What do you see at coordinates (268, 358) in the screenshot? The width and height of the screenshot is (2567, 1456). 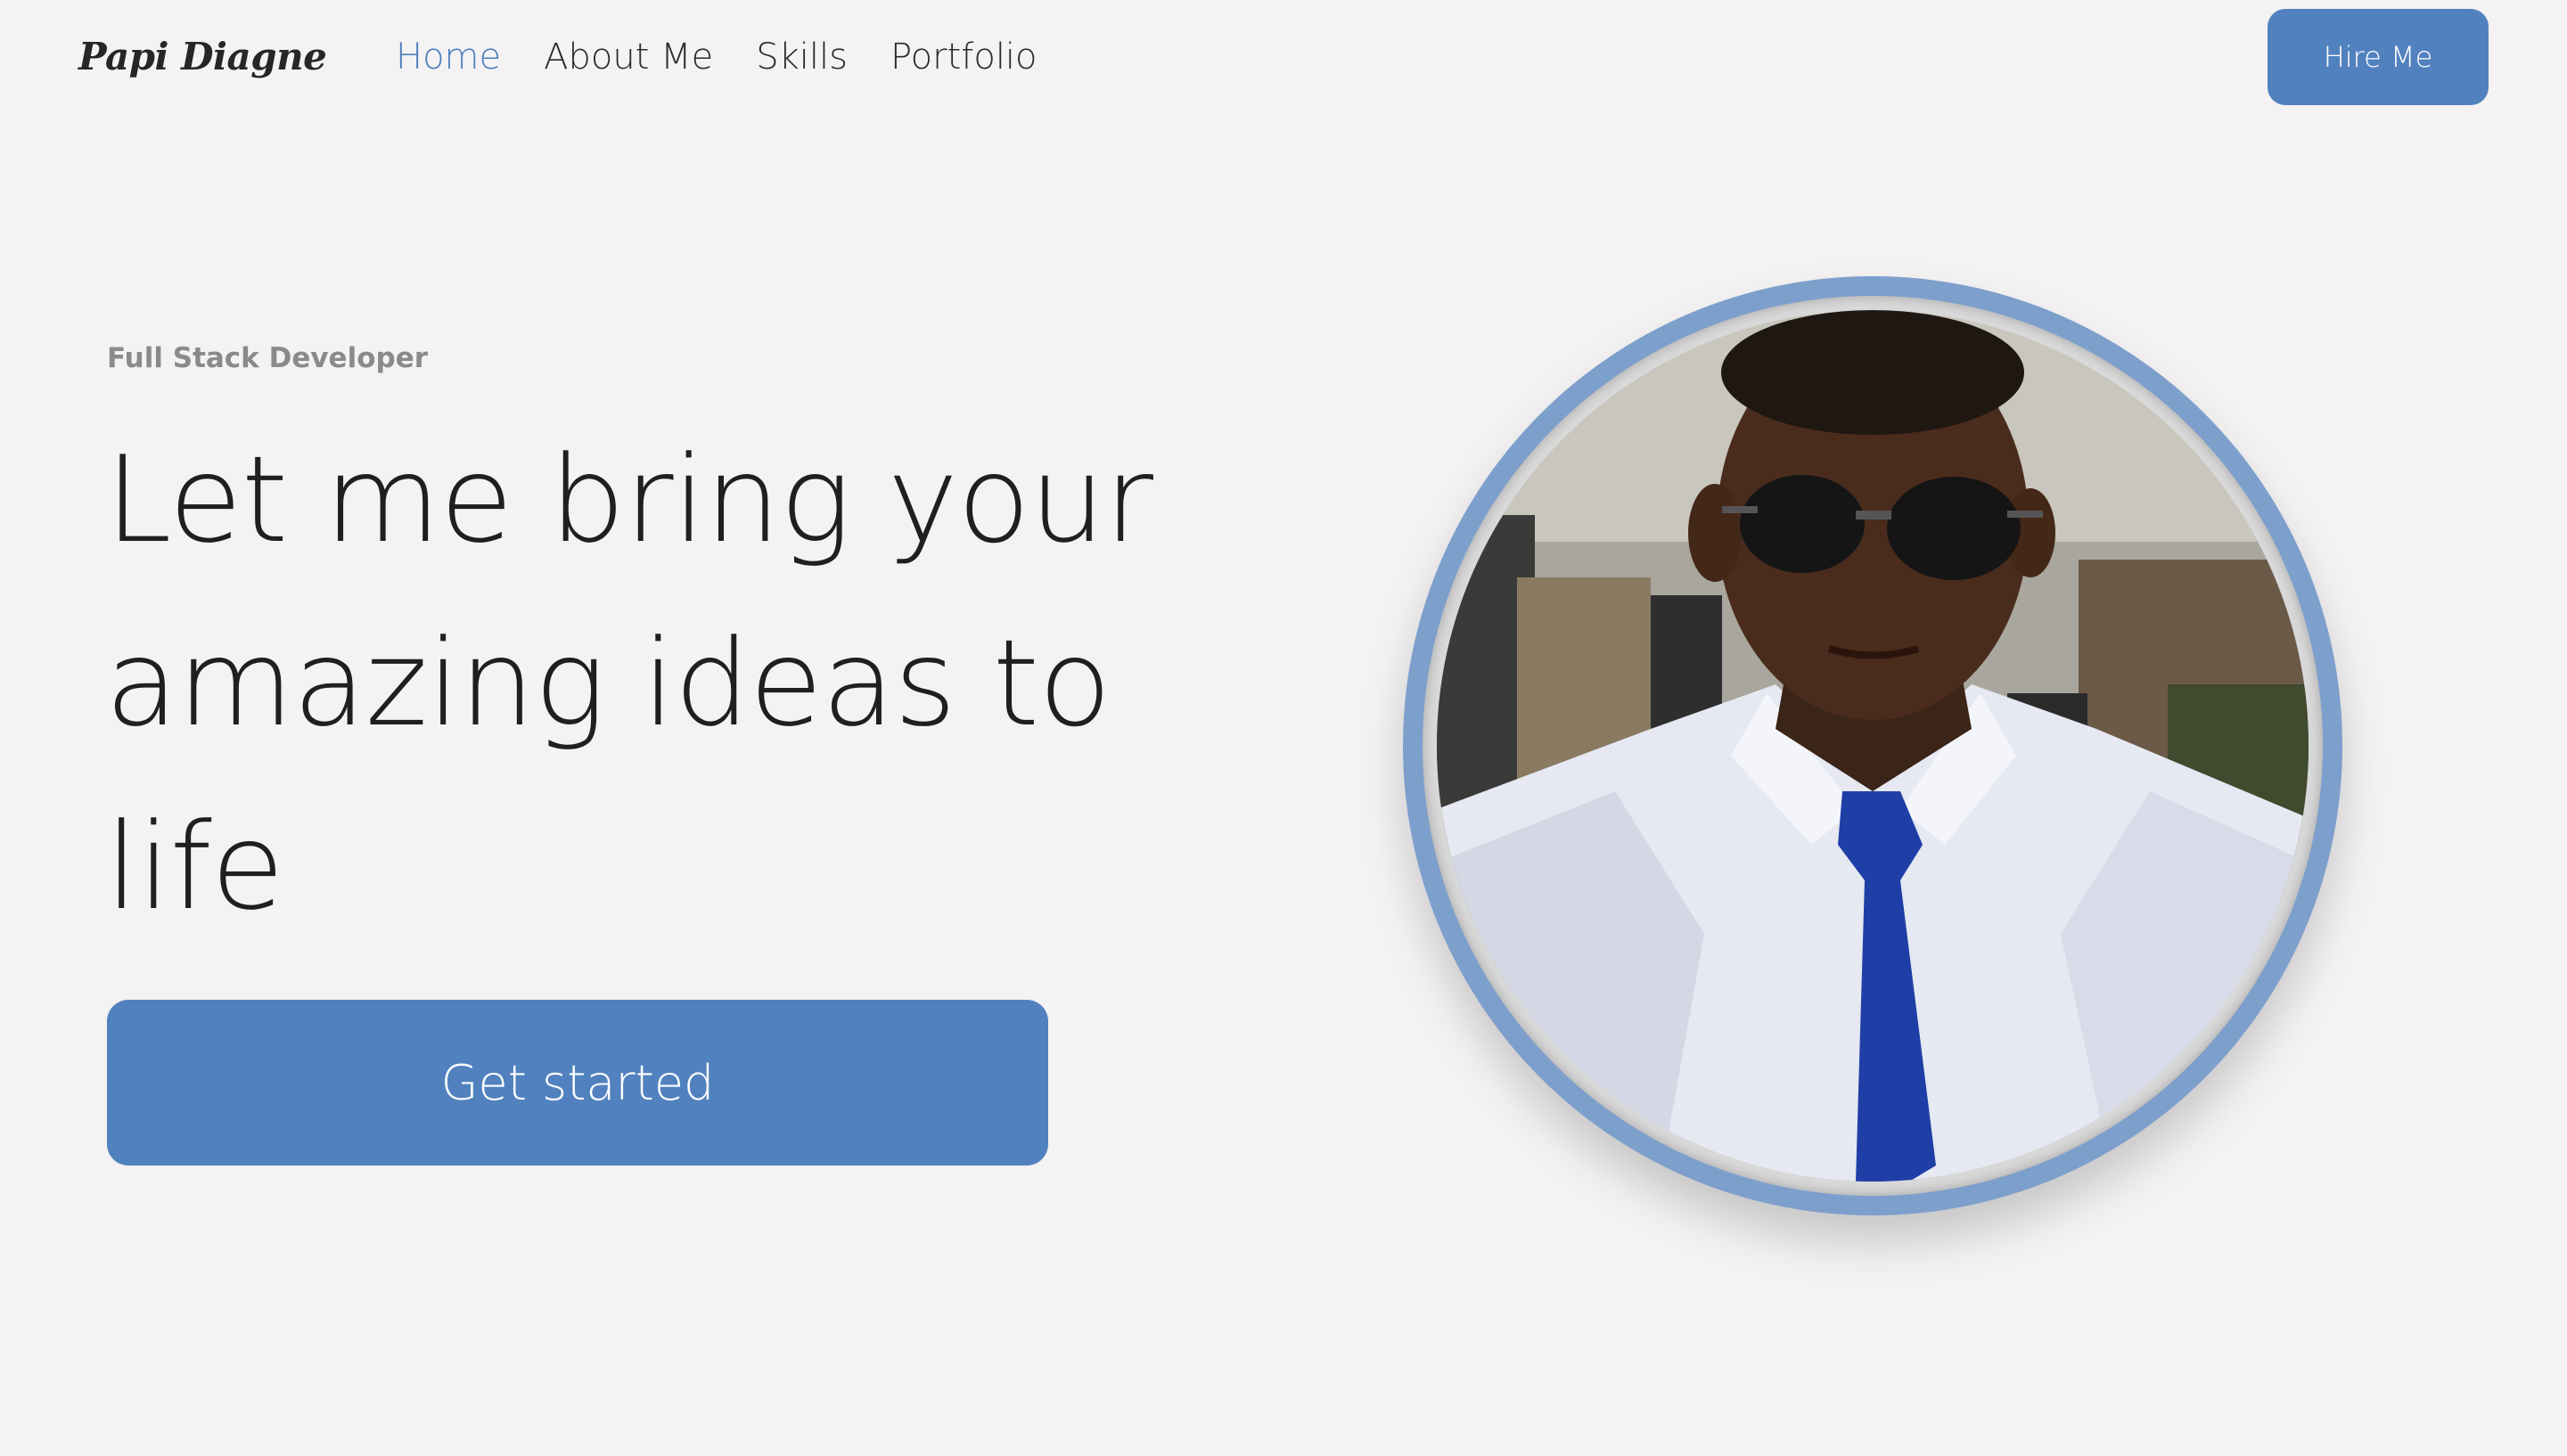 I see `hero-subtitle: Full Stack Developer` at bounding box center [268, 358].